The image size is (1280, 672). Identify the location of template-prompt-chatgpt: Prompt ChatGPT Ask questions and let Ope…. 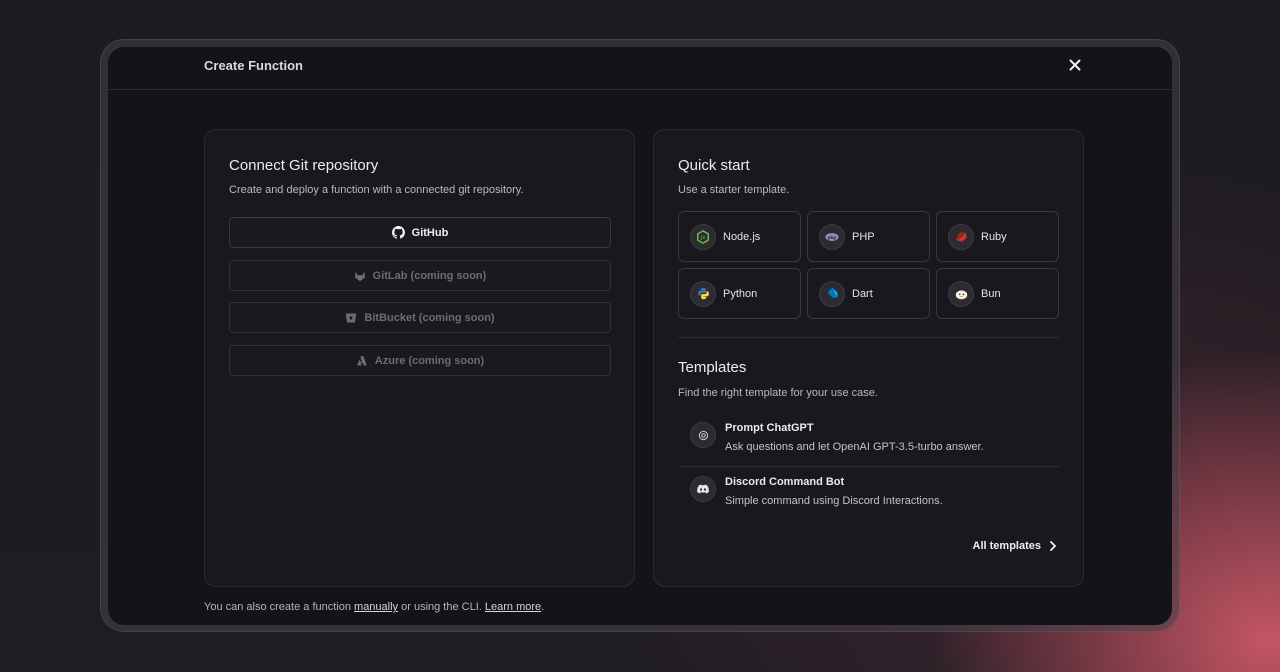
(869, 442).